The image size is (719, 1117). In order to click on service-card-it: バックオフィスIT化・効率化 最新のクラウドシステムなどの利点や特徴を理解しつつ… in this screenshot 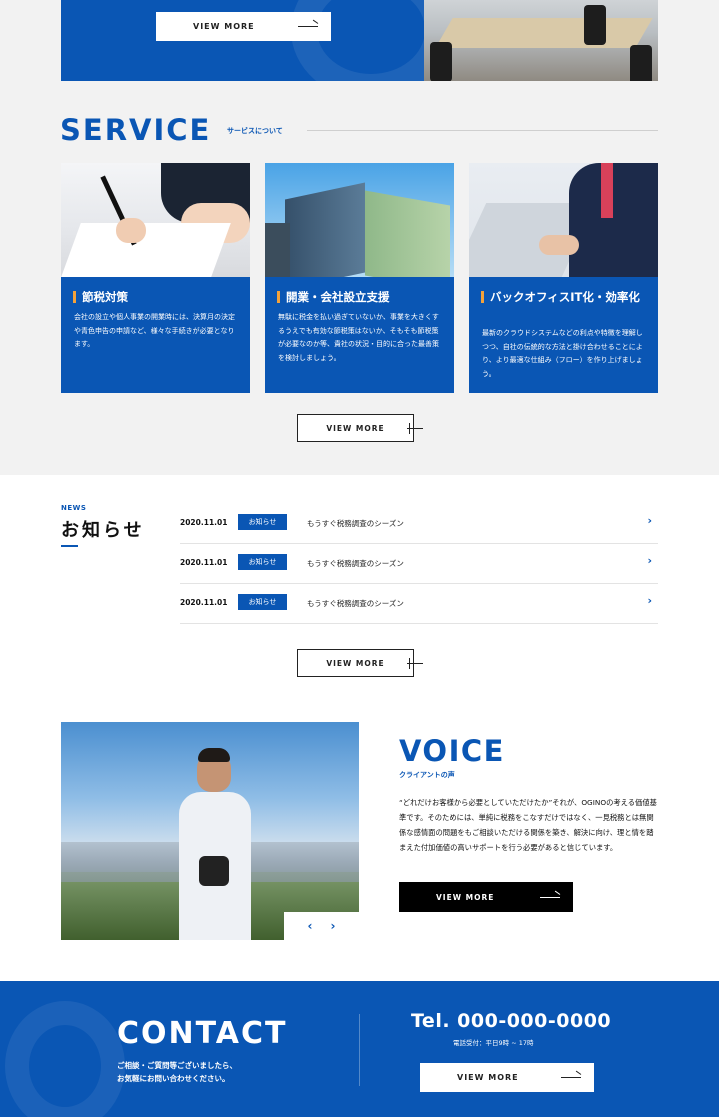, I will do `click(563, 278)`.